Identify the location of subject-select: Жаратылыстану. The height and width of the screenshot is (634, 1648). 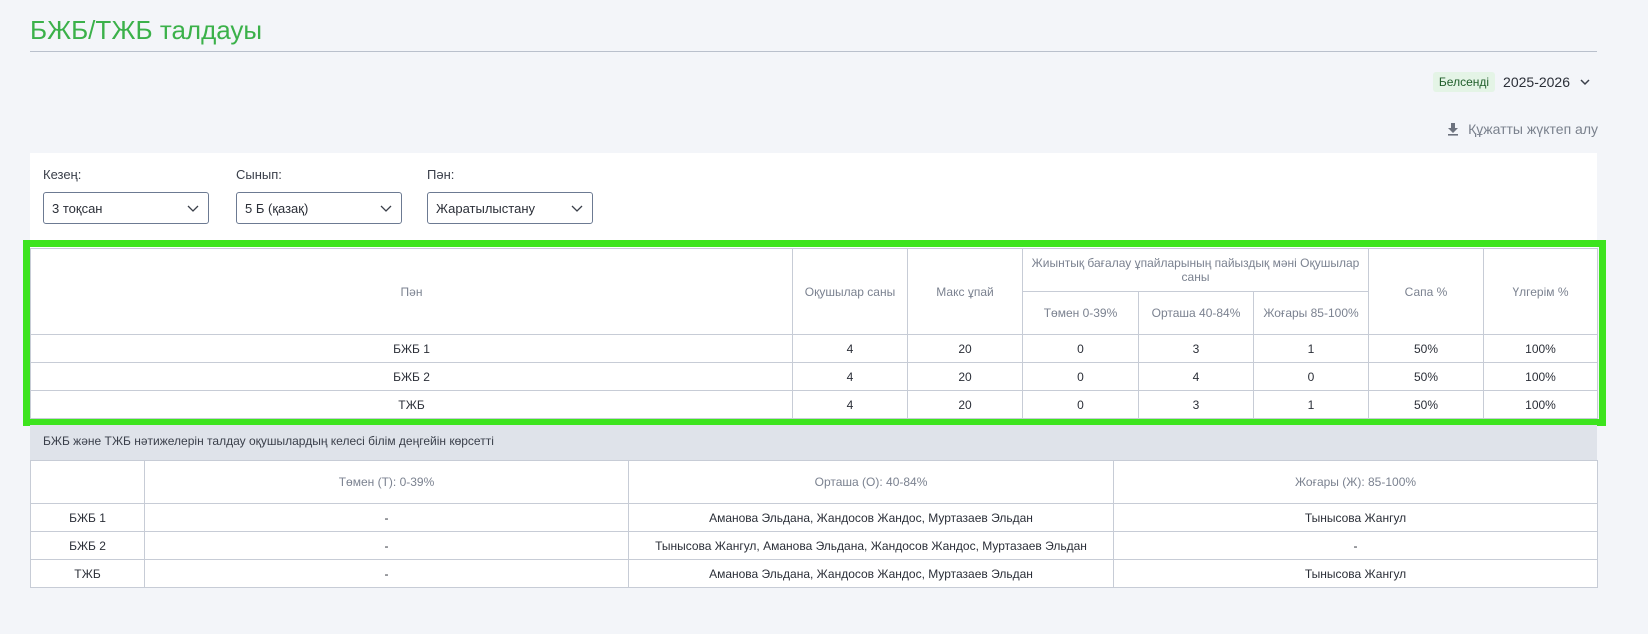
(510, 208).